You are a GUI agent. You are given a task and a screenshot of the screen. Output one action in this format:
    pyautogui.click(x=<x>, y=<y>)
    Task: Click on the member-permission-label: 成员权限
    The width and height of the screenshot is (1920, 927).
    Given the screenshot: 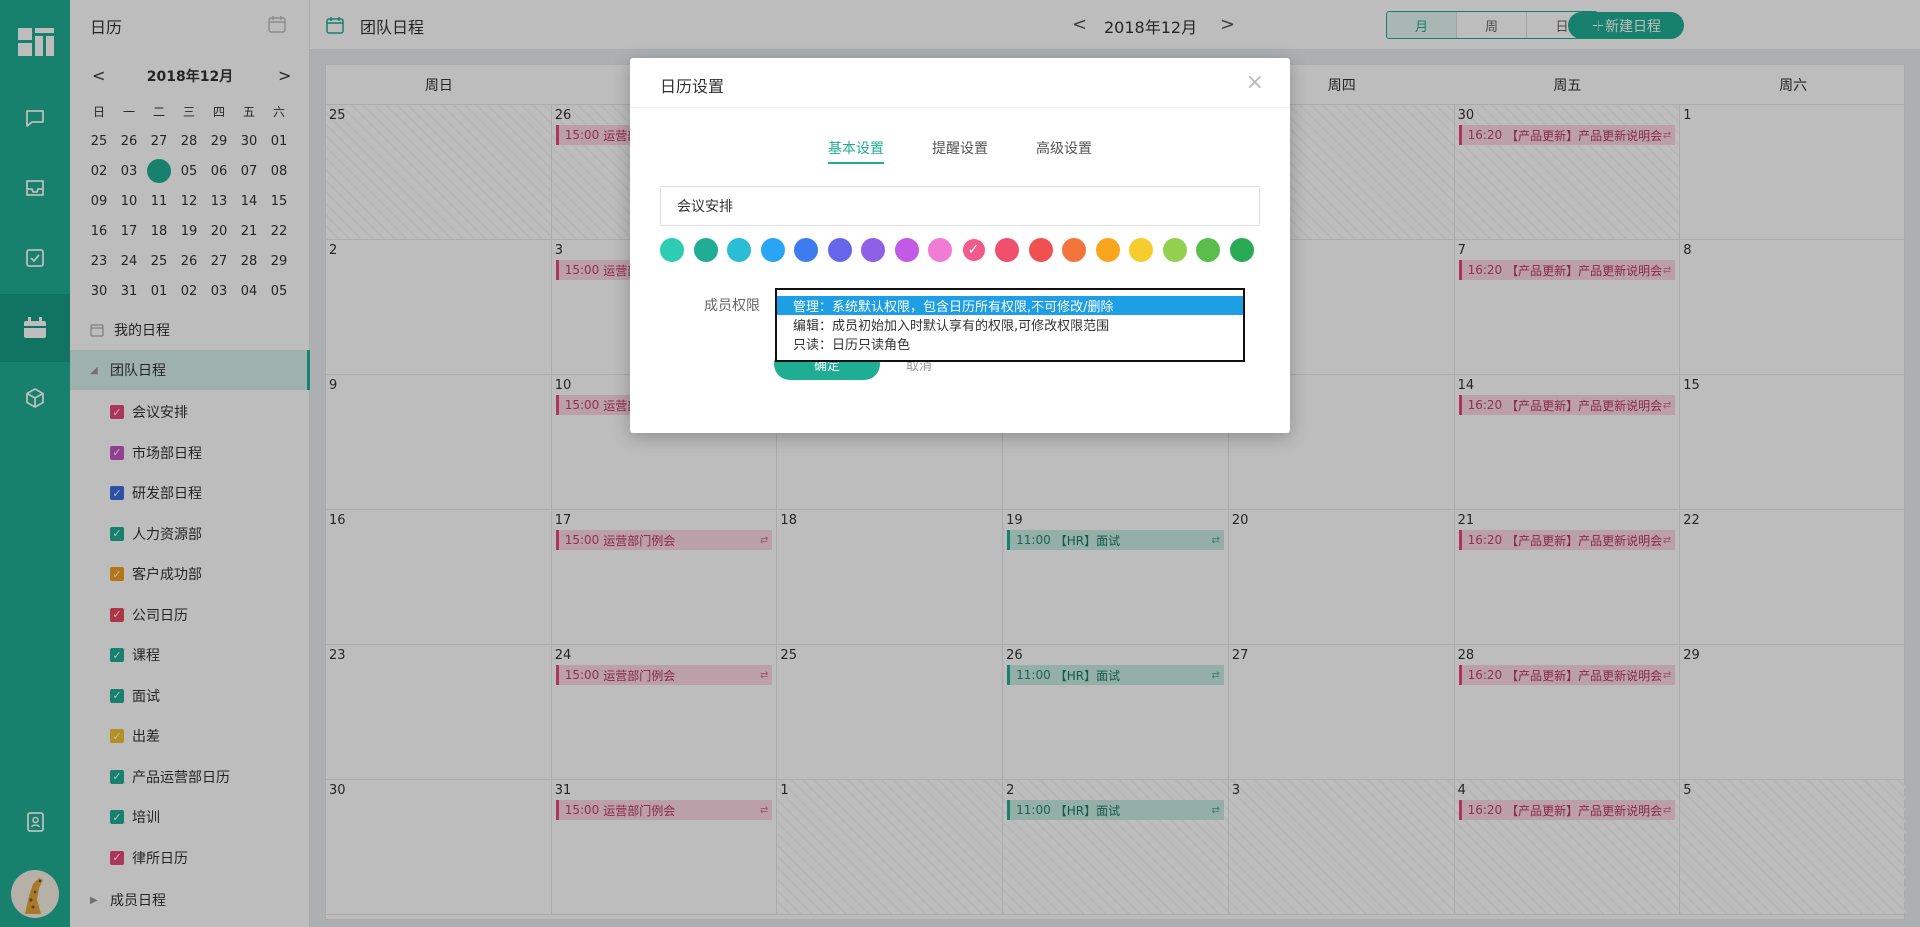 What is the action you would take?
    pyautogui.click(x=732, y=306)
    